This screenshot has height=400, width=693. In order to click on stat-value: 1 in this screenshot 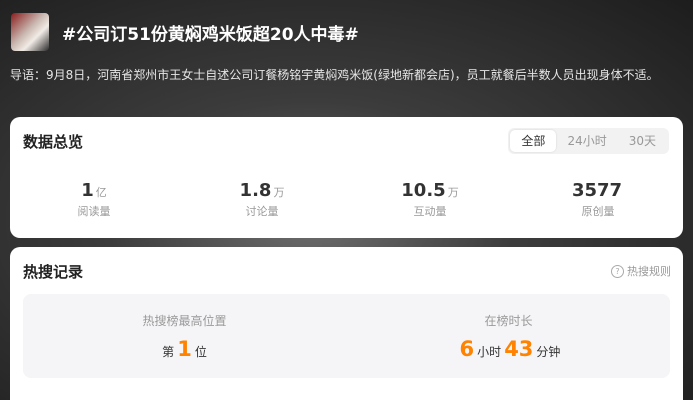, I will do `click(87, 190)`.